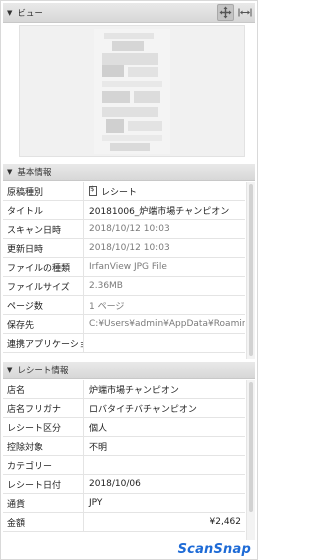 The height and width of the screenshot is (560, 320). Describe the element at coordinates (107, 306) in the screenshot. I see `property-value: 1 ページ` at that location.